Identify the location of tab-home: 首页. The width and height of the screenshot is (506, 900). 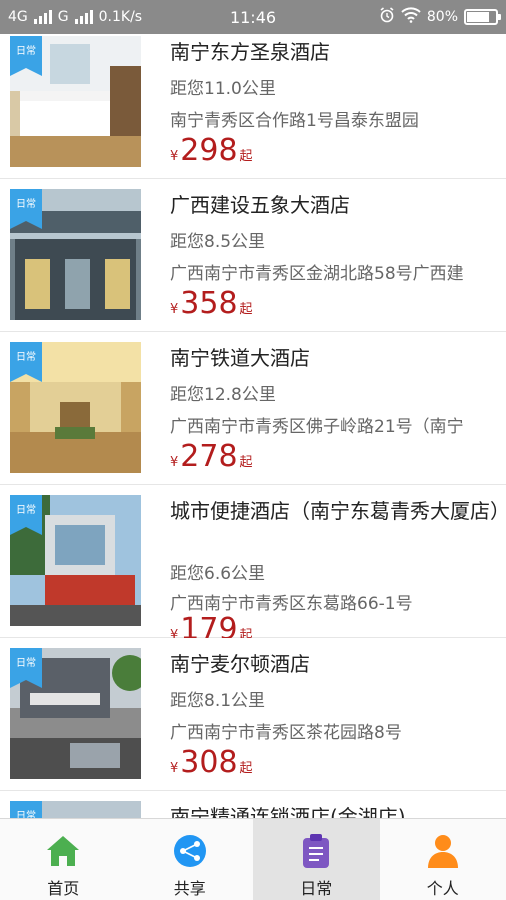
(63, 859).